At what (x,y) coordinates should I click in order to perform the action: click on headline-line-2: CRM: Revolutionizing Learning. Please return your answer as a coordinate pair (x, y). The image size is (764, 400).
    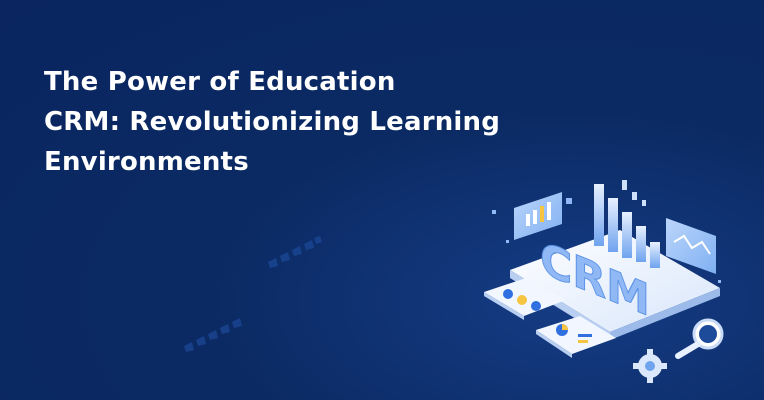
    Looking at the image, I should click on (272, 122).